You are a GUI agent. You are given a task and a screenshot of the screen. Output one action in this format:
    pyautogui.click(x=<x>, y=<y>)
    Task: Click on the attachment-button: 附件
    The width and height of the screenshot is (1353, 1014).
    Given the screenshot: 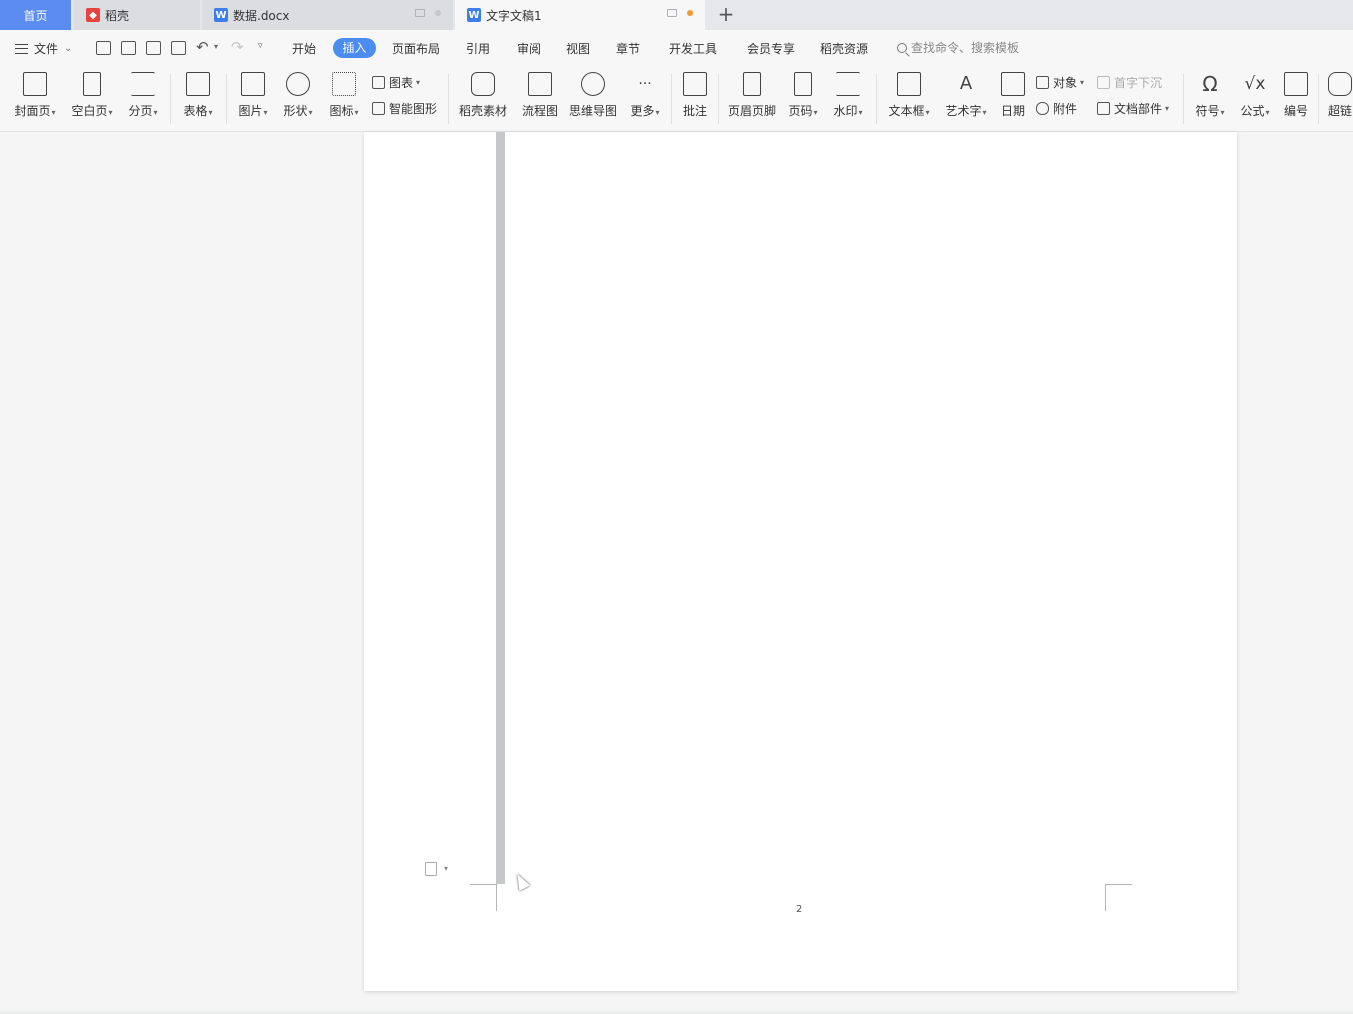 What is the action you would take?
    pyautogui.click(x=1056, y=108)
    